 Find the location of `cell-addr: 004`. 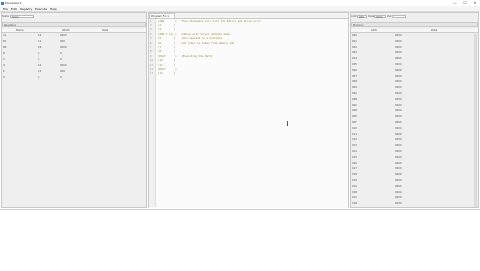

cell-addr: 004 is located at coordinates (354, 59).